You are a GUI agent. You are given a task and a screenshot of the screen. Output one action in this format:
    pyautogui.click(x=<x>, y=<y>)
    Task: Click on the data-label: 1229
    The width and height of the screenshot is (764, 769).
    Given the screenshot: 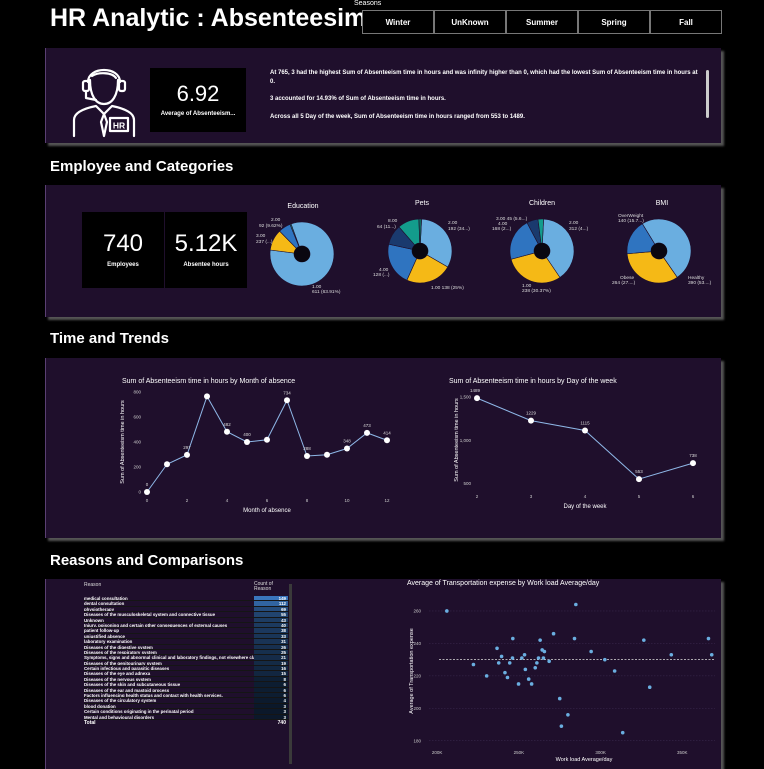 What is the action you would take?
    pyautogui.click(x=531, y=413)
    